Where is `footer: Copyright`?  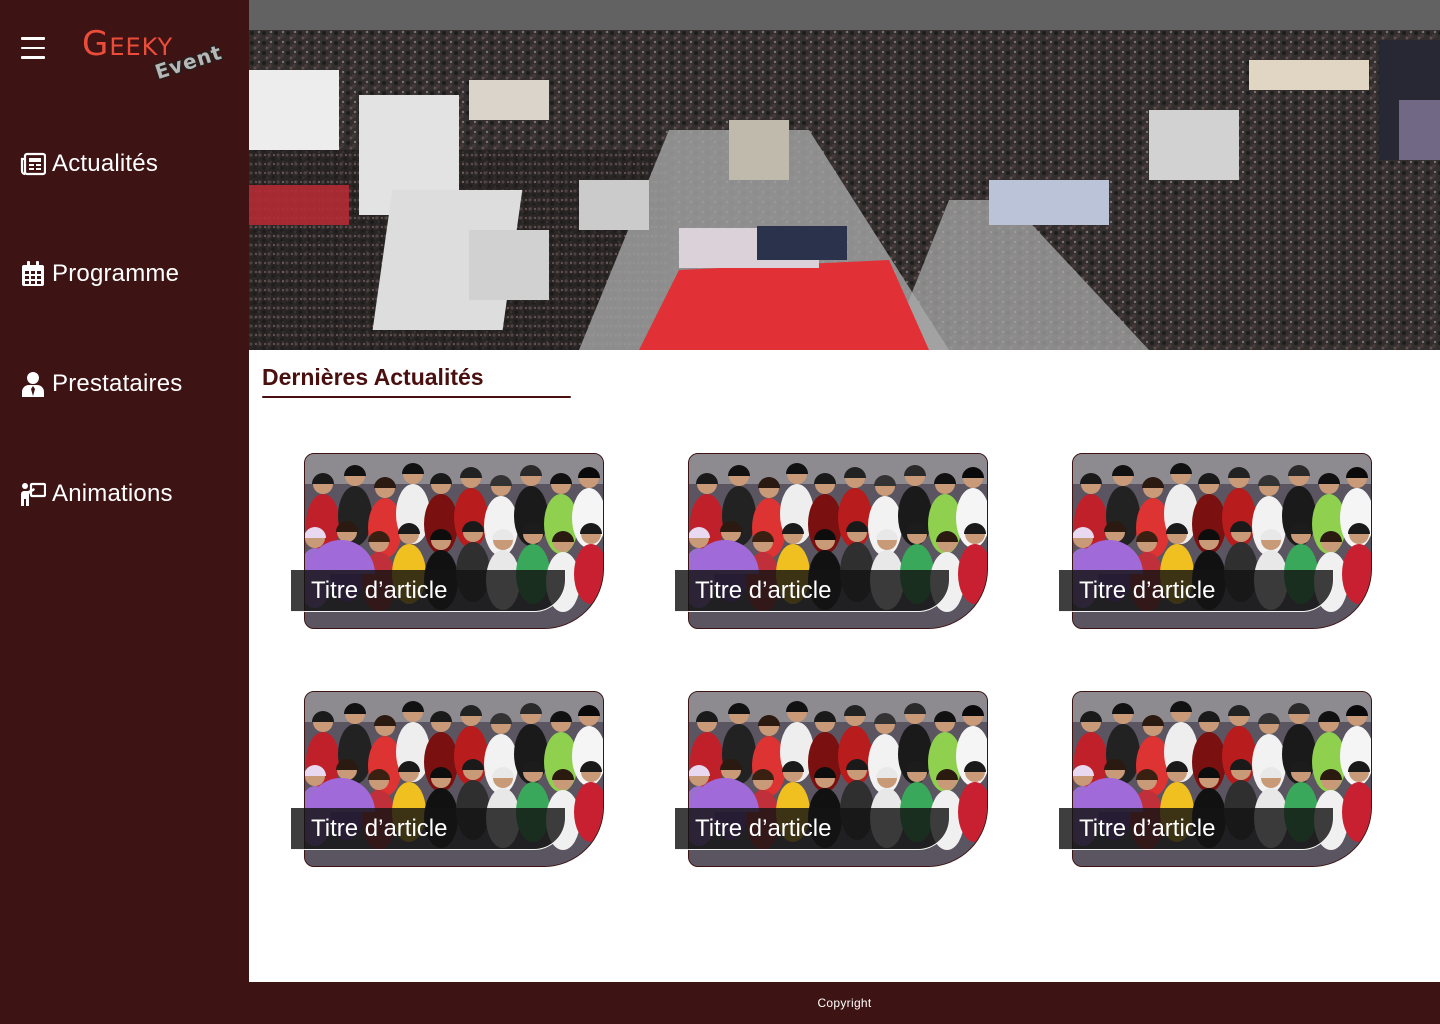
footer: Copyright is located at coordinates (844, 1003).